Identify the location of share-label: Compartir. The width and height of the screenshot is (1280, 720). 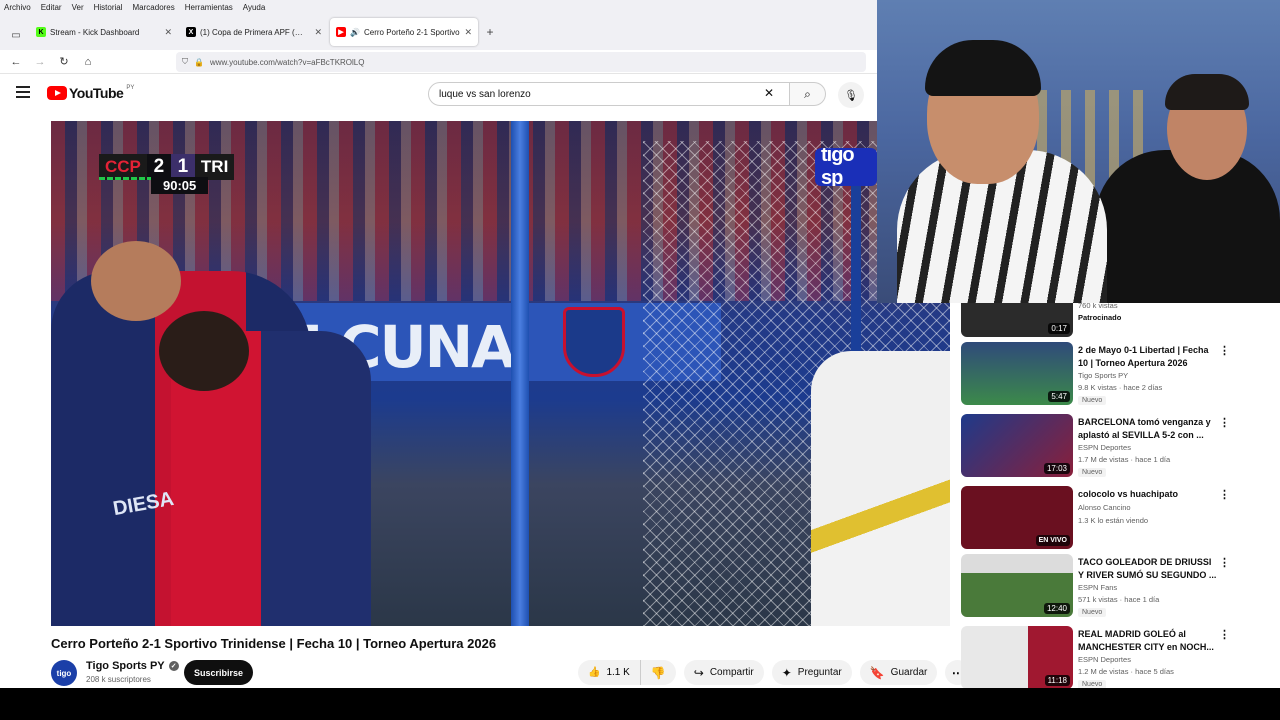
(731, 672).